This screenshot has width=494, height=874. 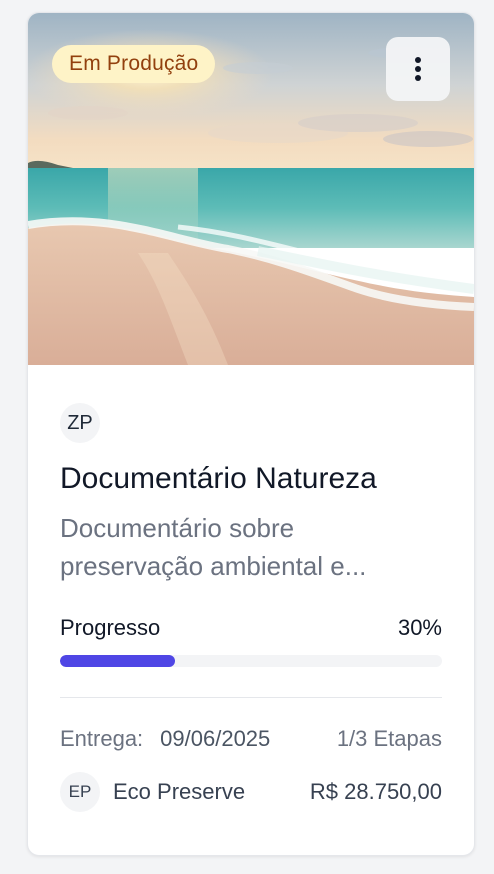 What do you see at coordinates (179, 792) in the screenshot?
I see `client-name: Eco Preserve` at bounding box center [179, 792].